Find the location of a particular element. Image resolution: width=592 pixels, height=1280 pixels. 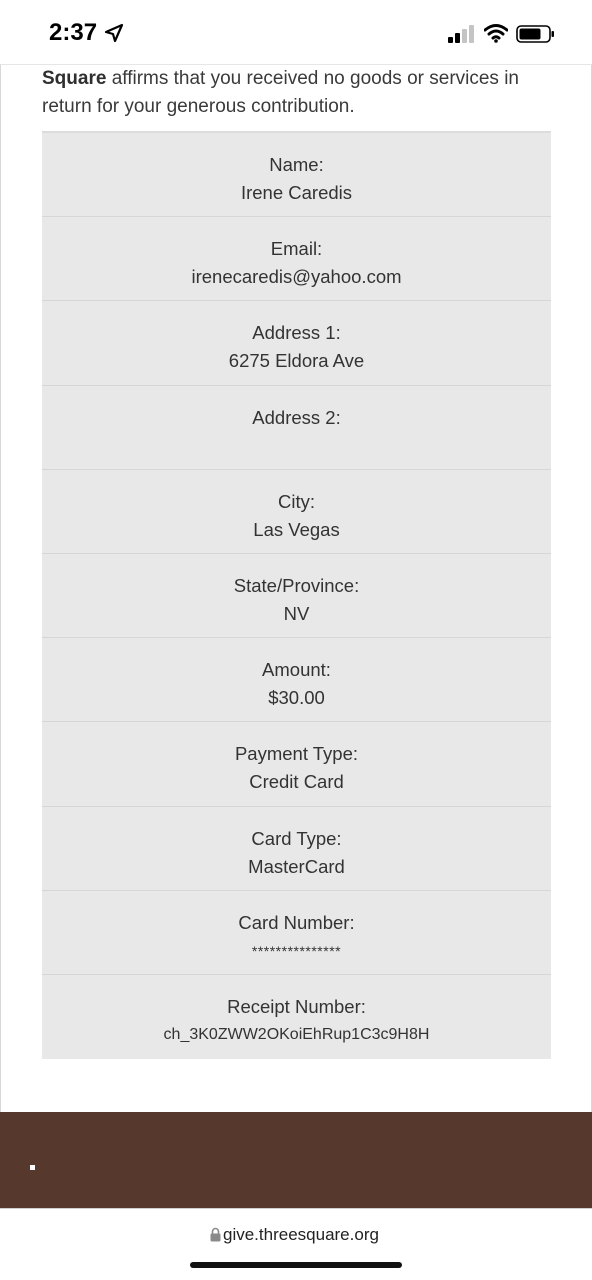

state-label: State/Province: is located at coordinates (296, 585).